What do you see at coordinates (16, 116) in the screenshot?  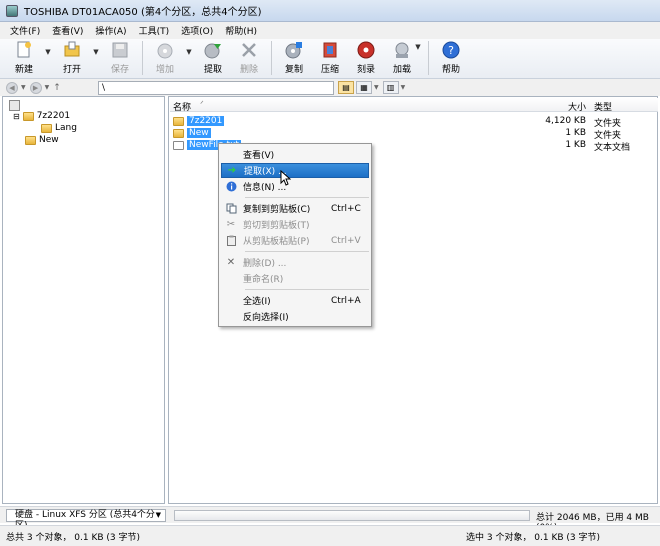 I see `collapse-icon: ⊟` at bounding box center [16, 116].